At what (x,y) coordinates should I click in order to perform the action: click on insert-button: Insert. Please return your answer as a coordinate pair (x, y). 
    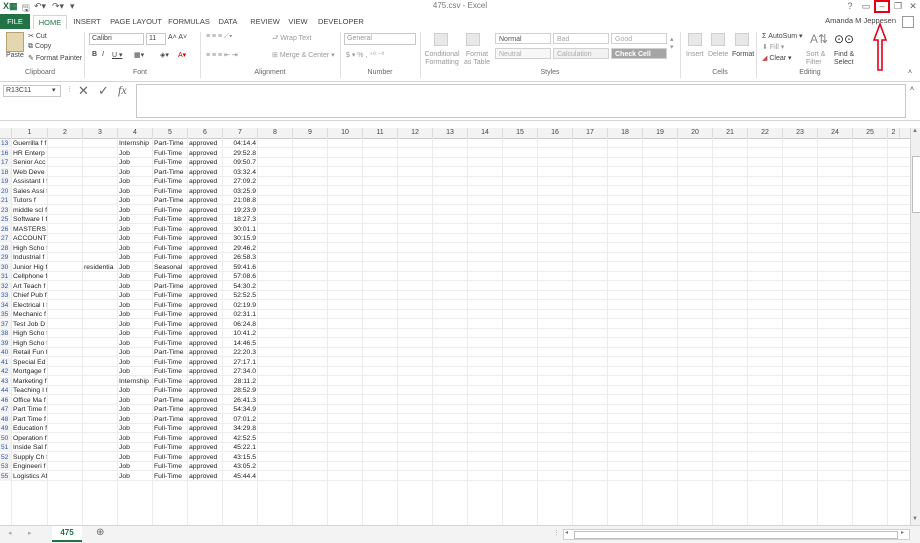
    Looking at the image, I should click on (695, 54).